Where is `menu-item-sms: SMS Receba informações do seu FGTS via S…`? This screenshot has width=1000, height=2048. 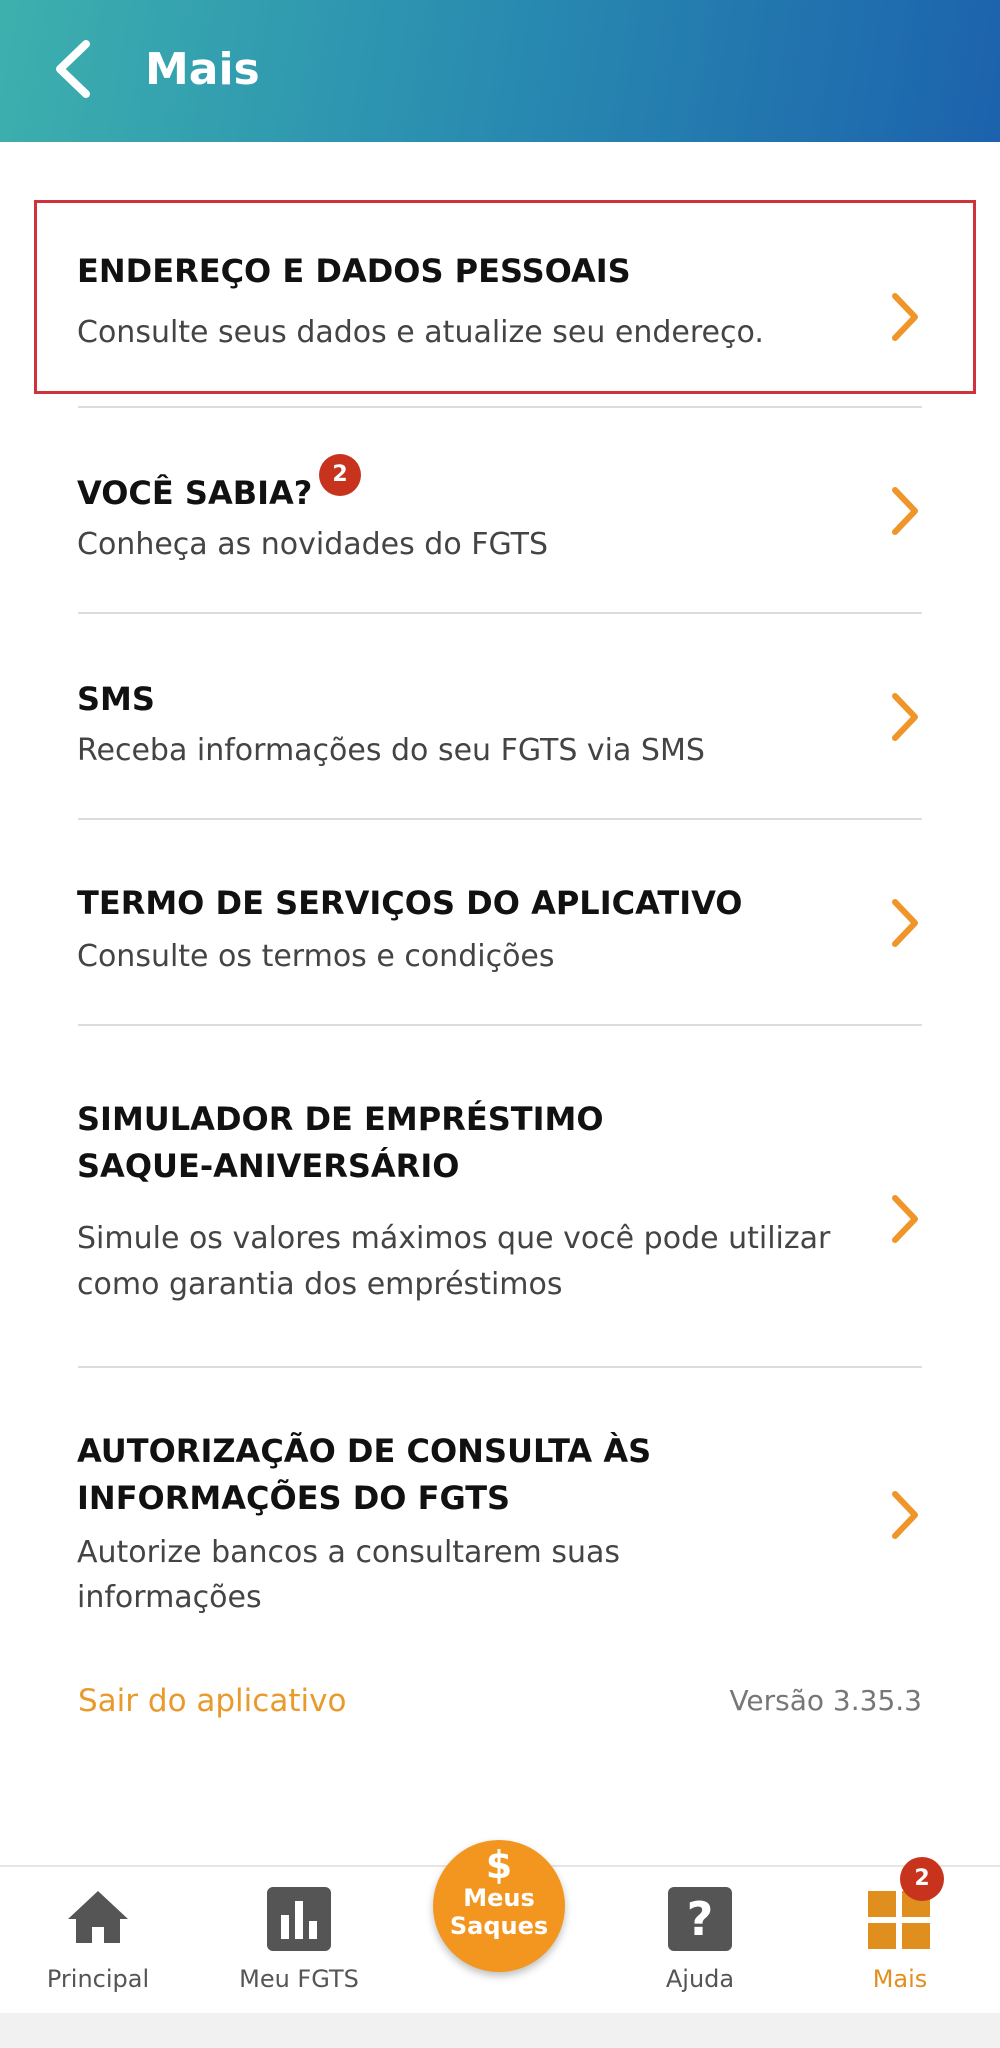
menu-item-sms: SMS Receba informações do seu FGTS via S… is located at coordinates (504, 716).